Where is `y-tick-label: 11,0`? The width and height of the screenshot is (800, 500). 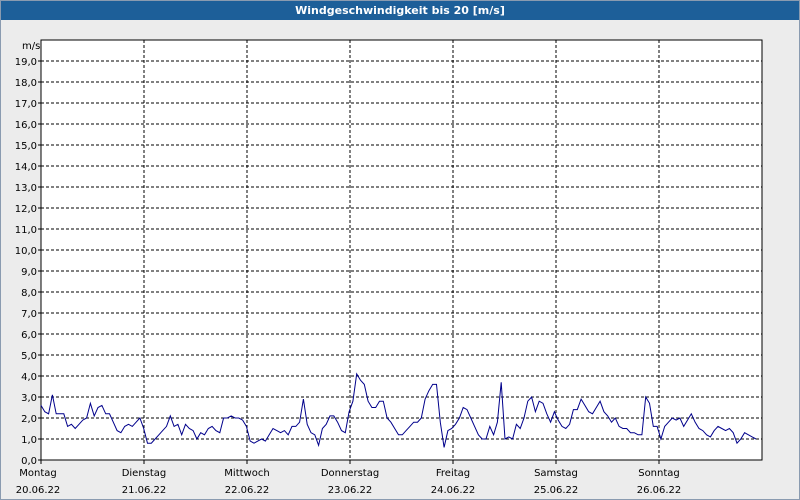 y-tick-label: 11,0 is located at coordinates (26, 230).